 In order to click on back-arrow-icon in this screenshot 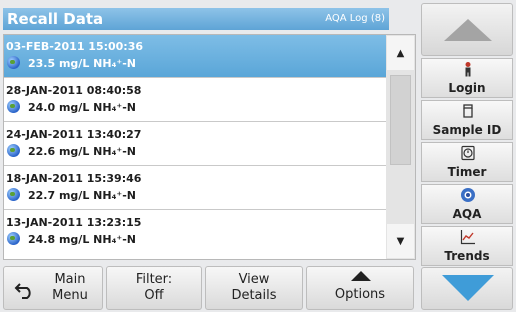, I will do `click(22, 291)`.